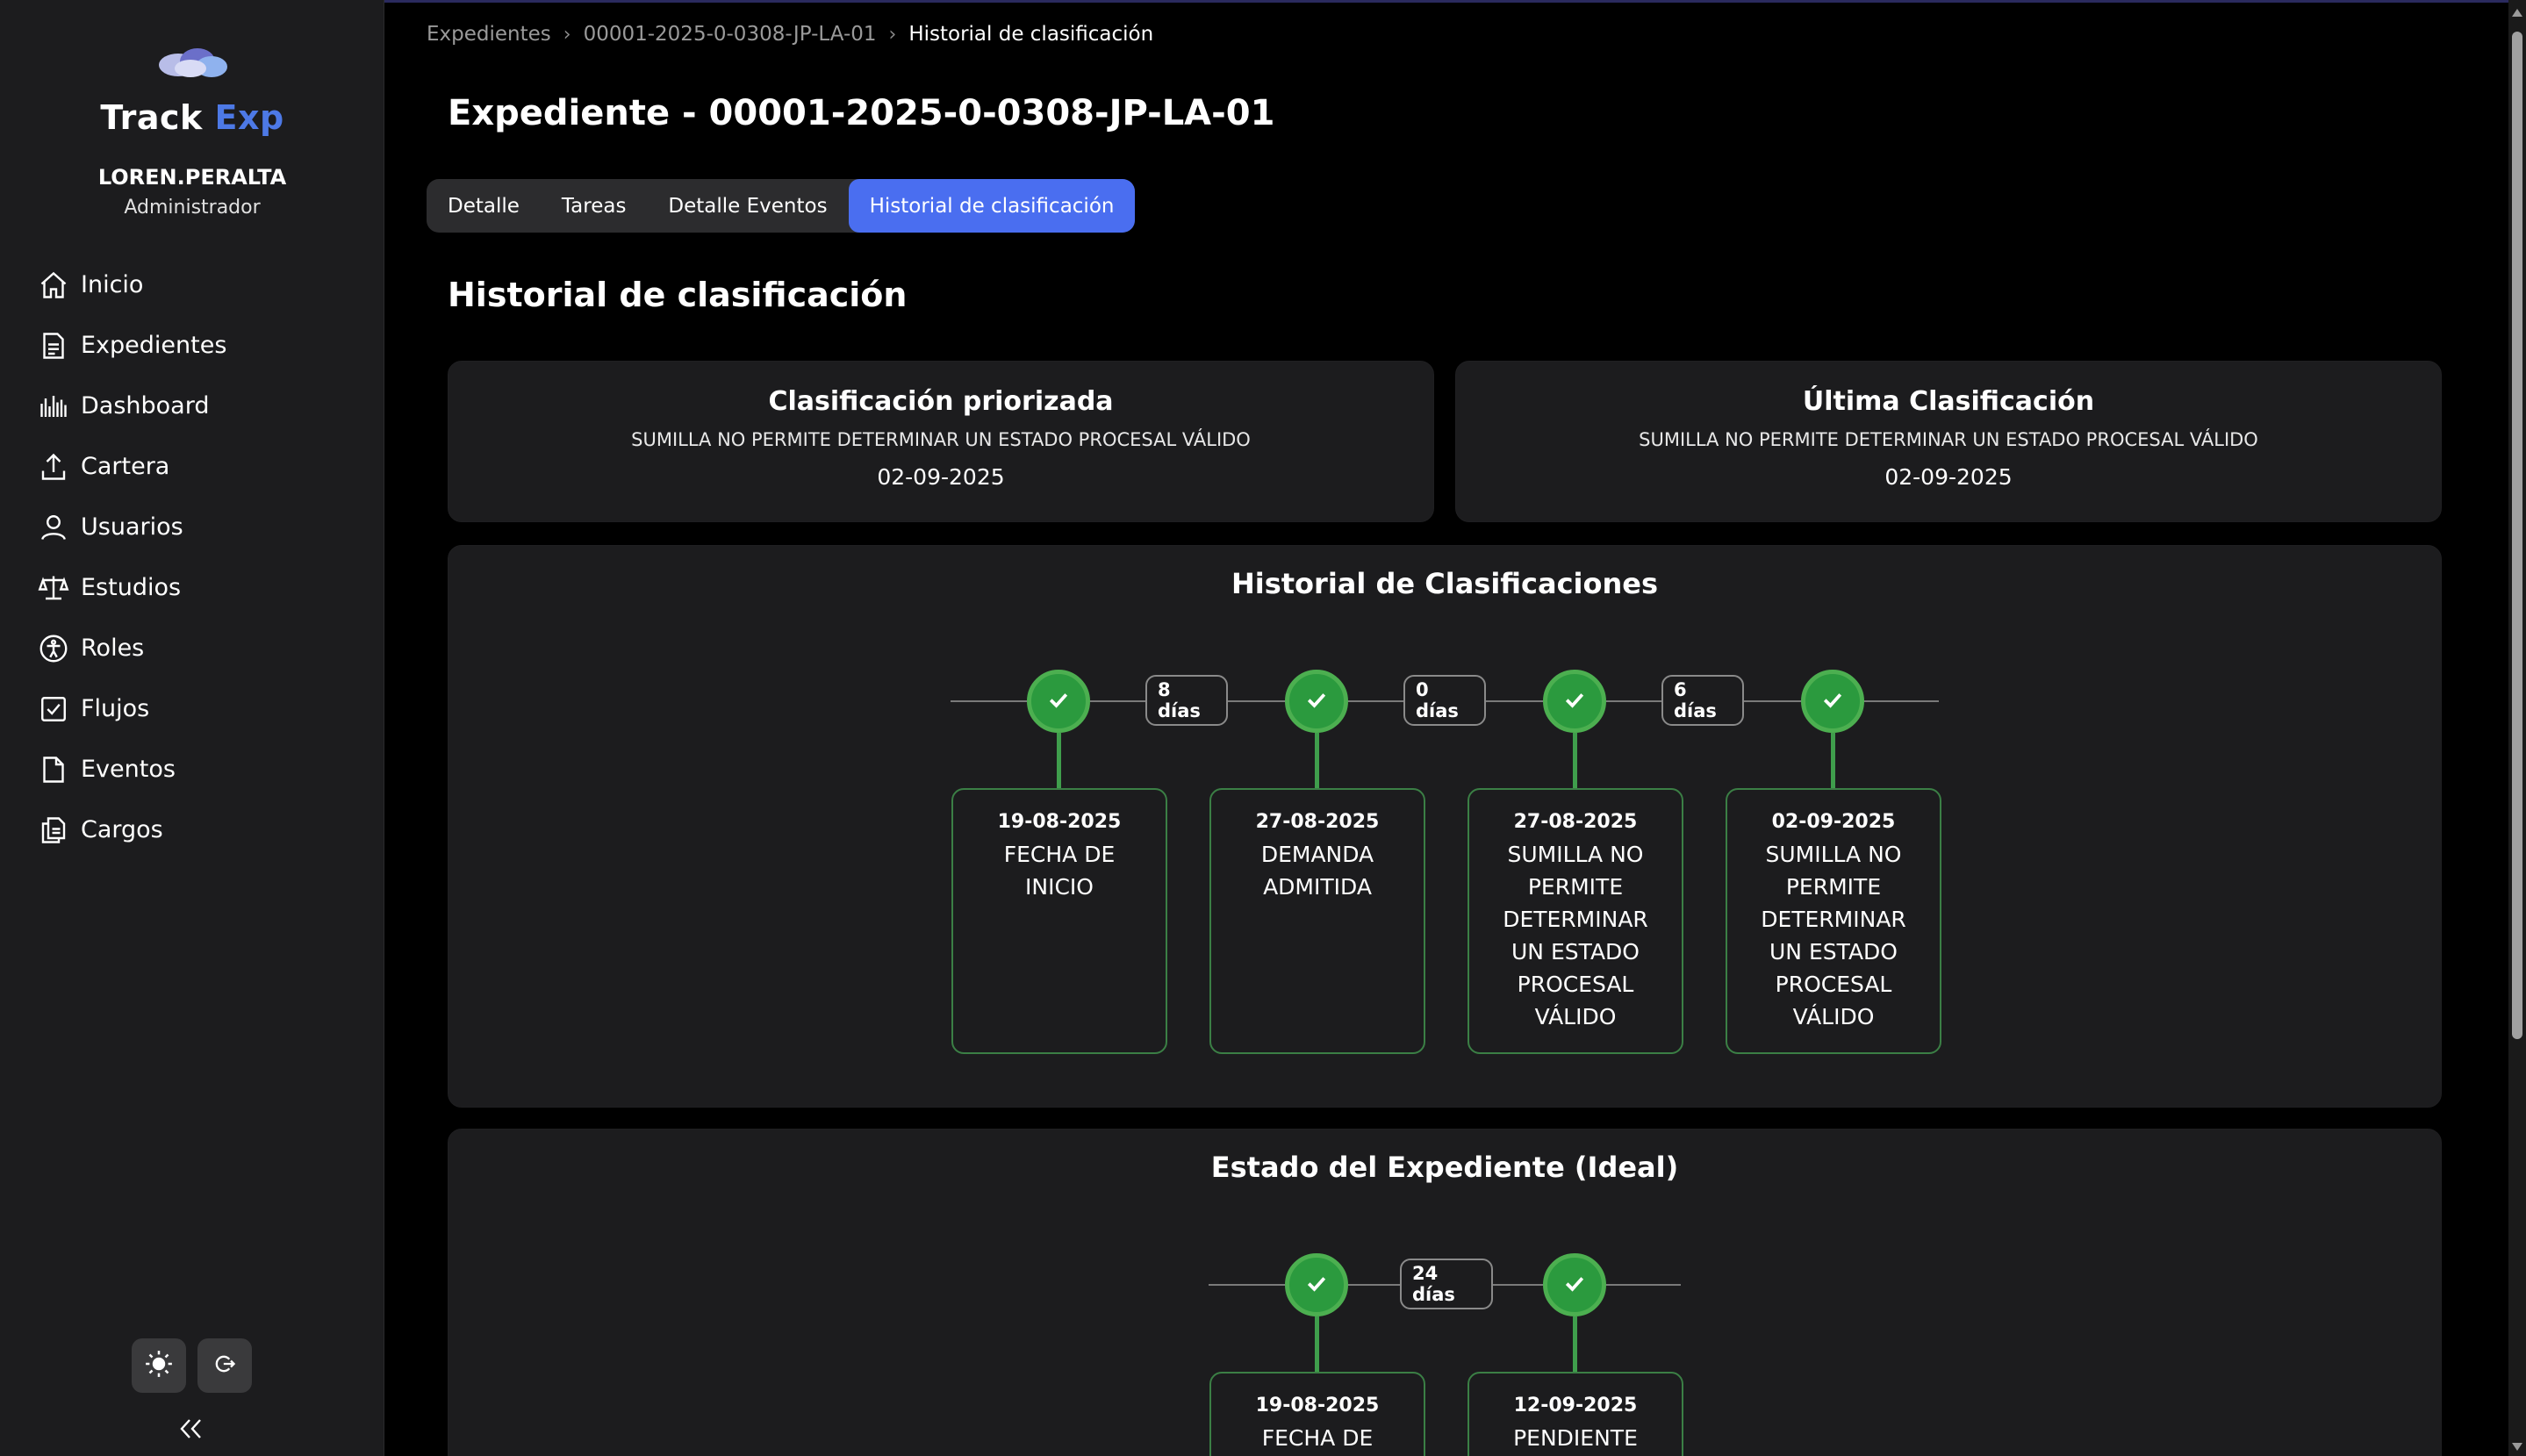  I want to click on sun-icon, so click(159, 1365).